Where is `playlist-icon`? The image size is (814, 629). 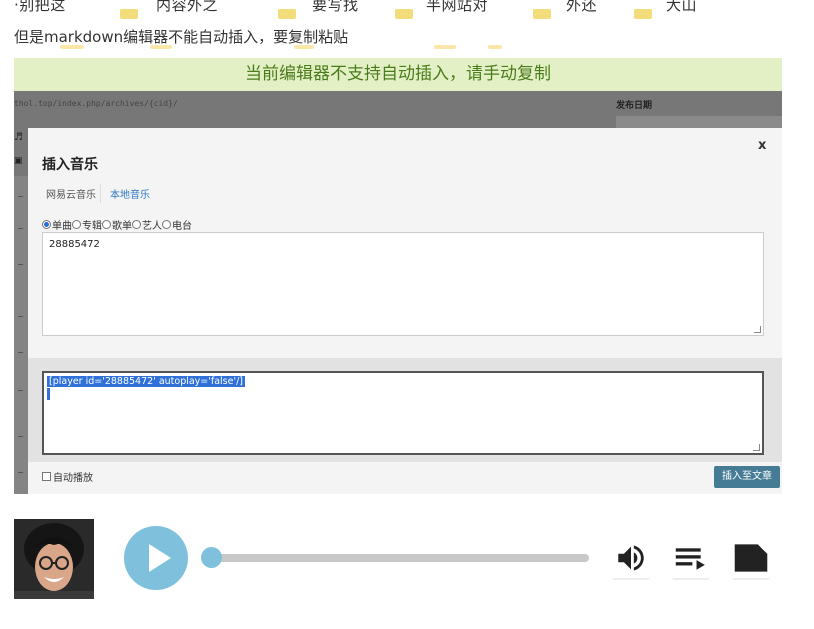 playlist-icon is located at coordinates (690, 559).